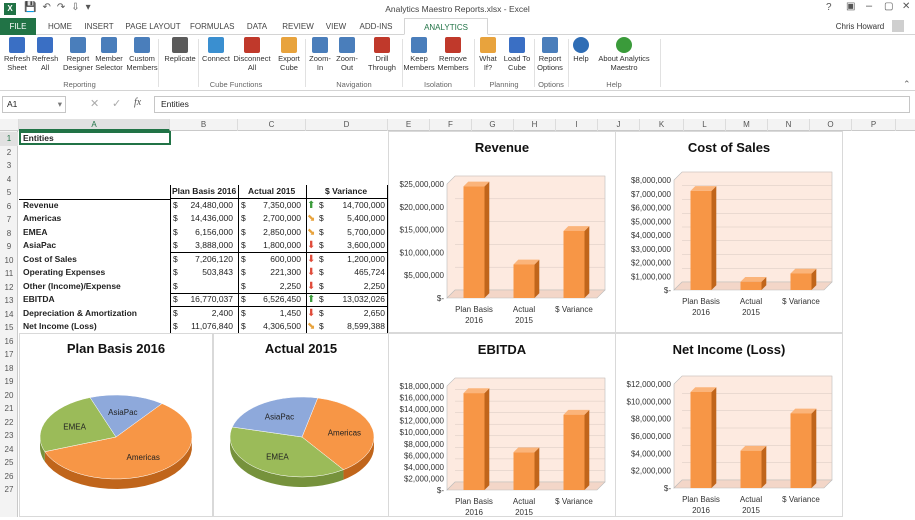  Describe the element at coordinates (39, 299) in the screenshot. I see `row-label: EBITDA` at that location.